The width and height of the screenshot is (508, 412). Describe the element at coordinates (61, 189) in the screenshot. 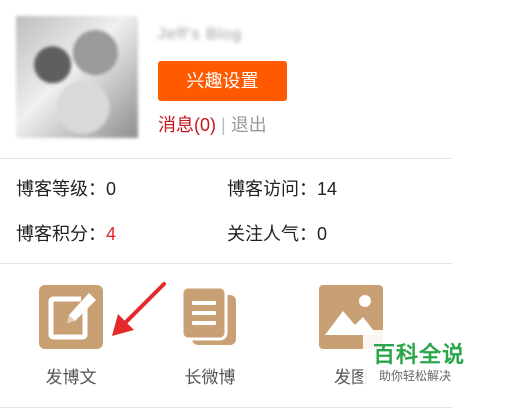

I see `stat-label: 博客等级：` at that location.